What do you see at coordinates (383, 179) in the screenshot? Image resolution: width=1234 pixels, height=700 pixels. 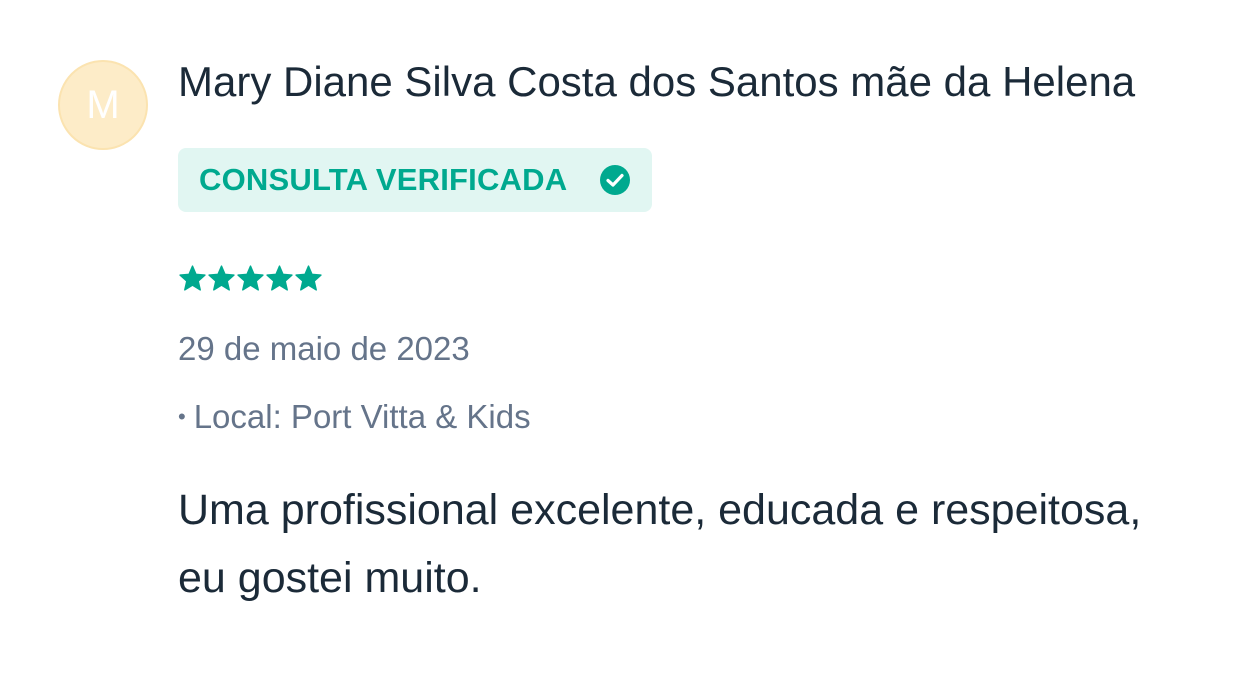 I see `verified-badge-label: CONSULTA VERIFICADA` at bounding box center [383, 179].